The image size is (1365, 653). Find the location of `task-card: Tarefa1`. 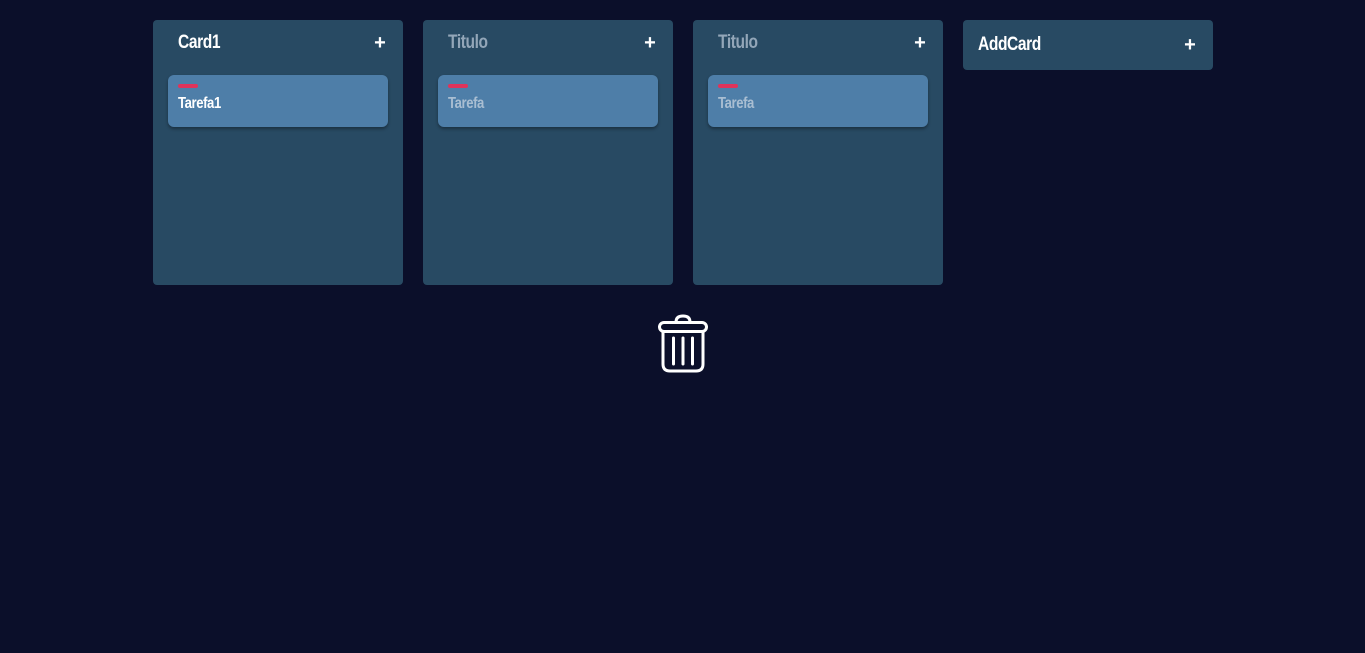

task-card: Tarefa1 is located at coordinates (278, 101).